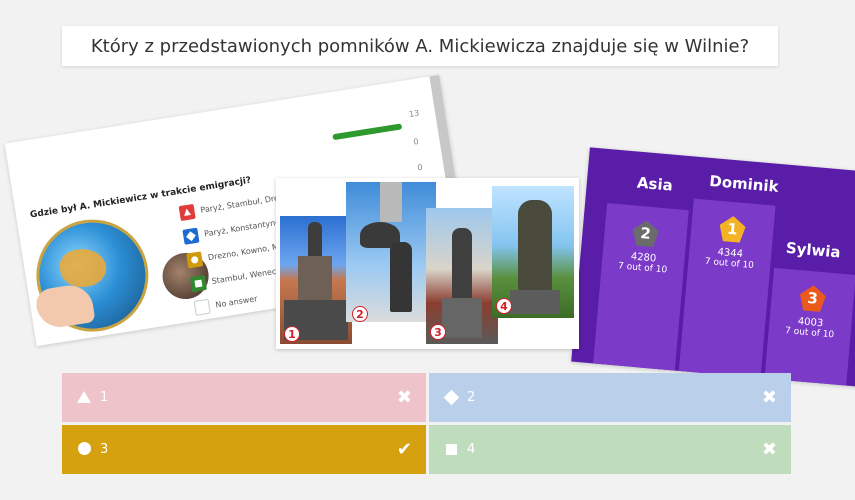  I want to click on answer-tile-3: 3 ✔, so click(244, 449).